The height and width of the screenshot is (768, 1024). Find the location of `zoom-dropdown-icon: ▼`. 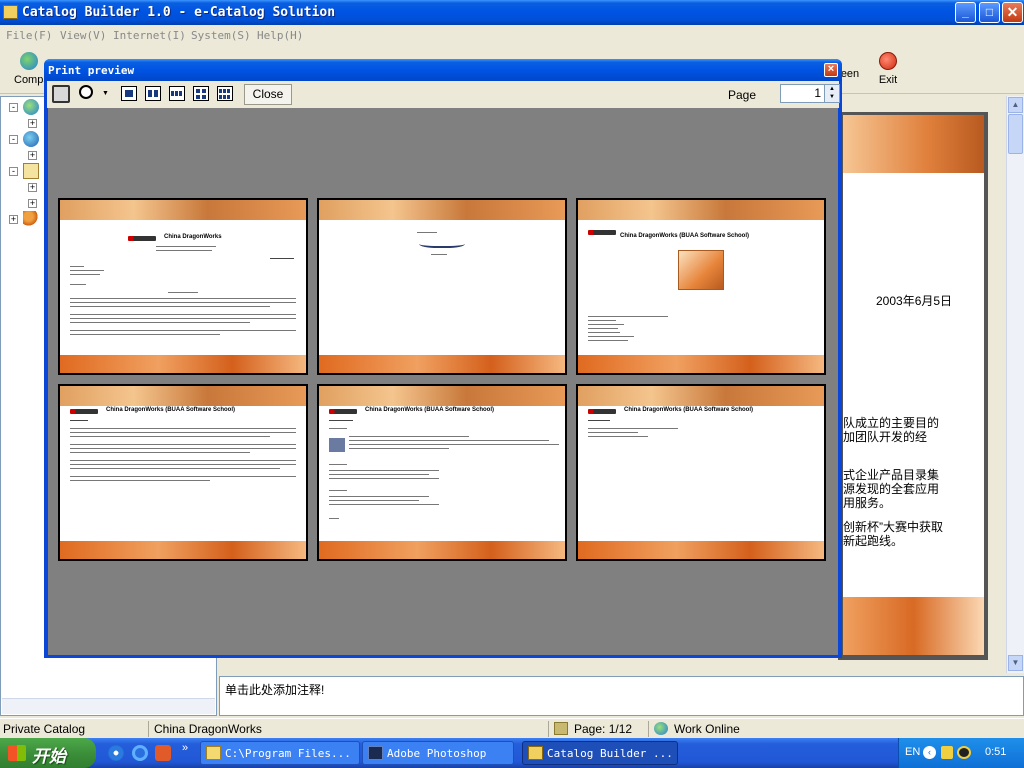

zoom-dropdown-icon: ▼ is located at coordinates (105, 93).